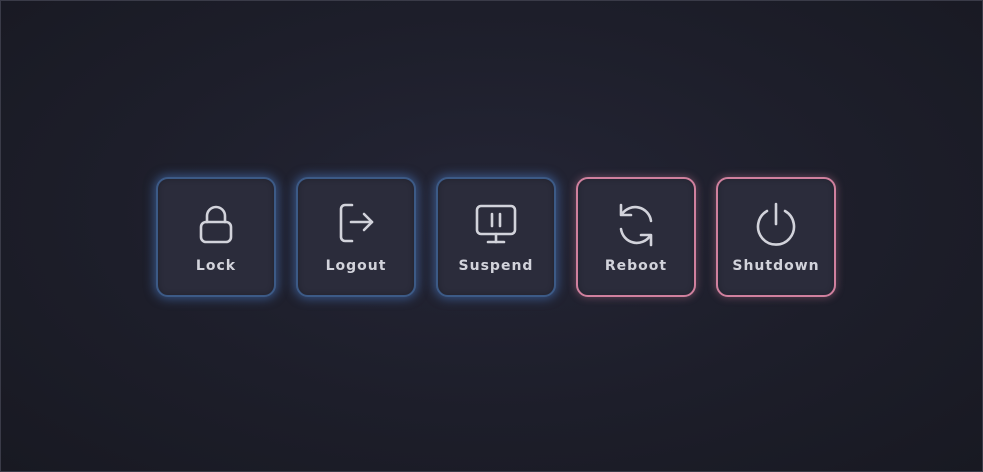 This screenshot has width=983, height=472. I want to click on logout-button: Logout, so click(356, 237).